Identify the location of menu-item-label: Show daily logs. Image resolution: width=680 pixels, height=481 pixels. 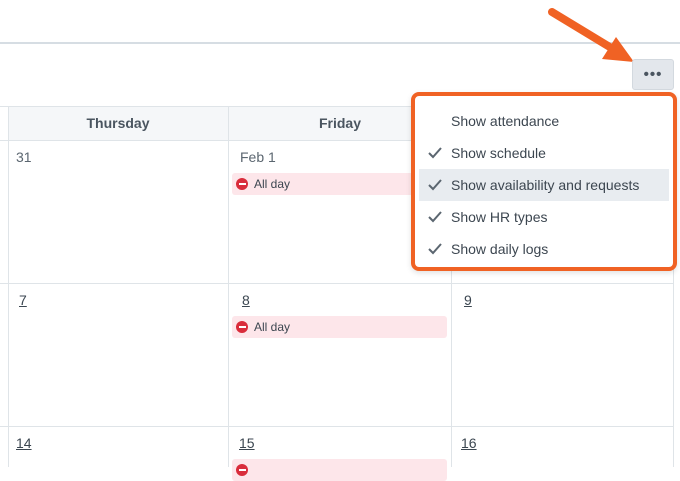
(500, 249).